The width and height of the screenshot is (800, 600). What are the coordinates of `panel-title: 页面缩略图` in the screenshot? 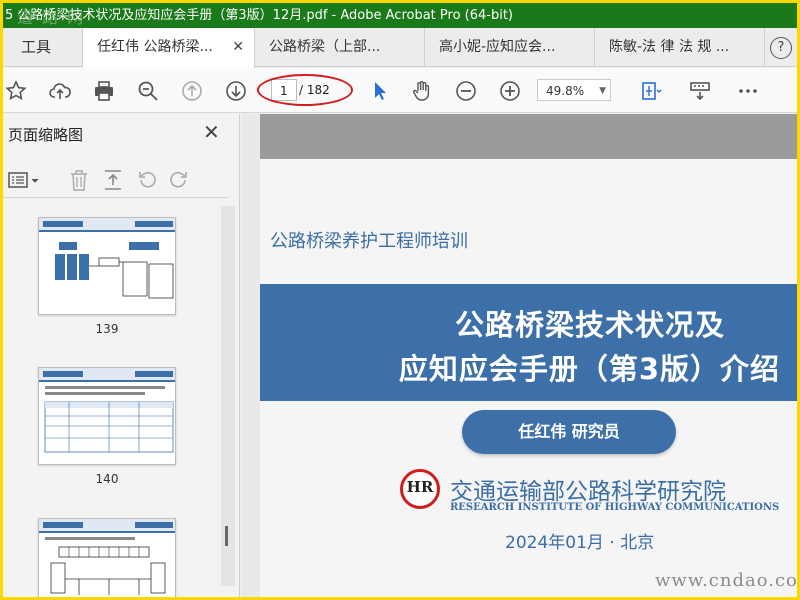 It's located at (46, 135).